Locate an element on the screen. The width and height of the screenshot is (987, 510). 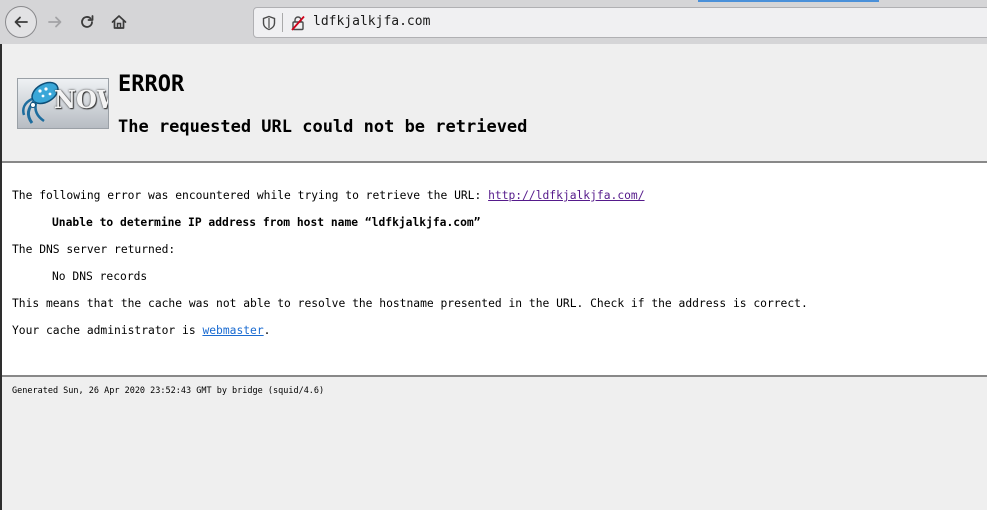
admin-line: Your cache administrator is webmaster. is located at coordinates (141, 330).